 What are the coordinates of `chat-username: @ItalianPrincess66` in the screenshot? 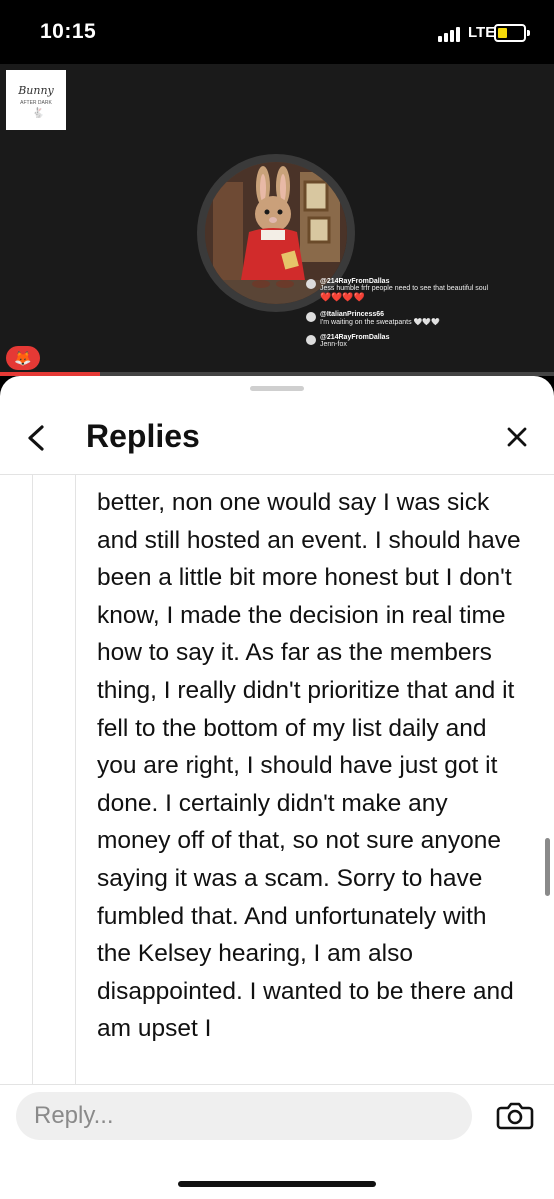 It's located at (352, 314).